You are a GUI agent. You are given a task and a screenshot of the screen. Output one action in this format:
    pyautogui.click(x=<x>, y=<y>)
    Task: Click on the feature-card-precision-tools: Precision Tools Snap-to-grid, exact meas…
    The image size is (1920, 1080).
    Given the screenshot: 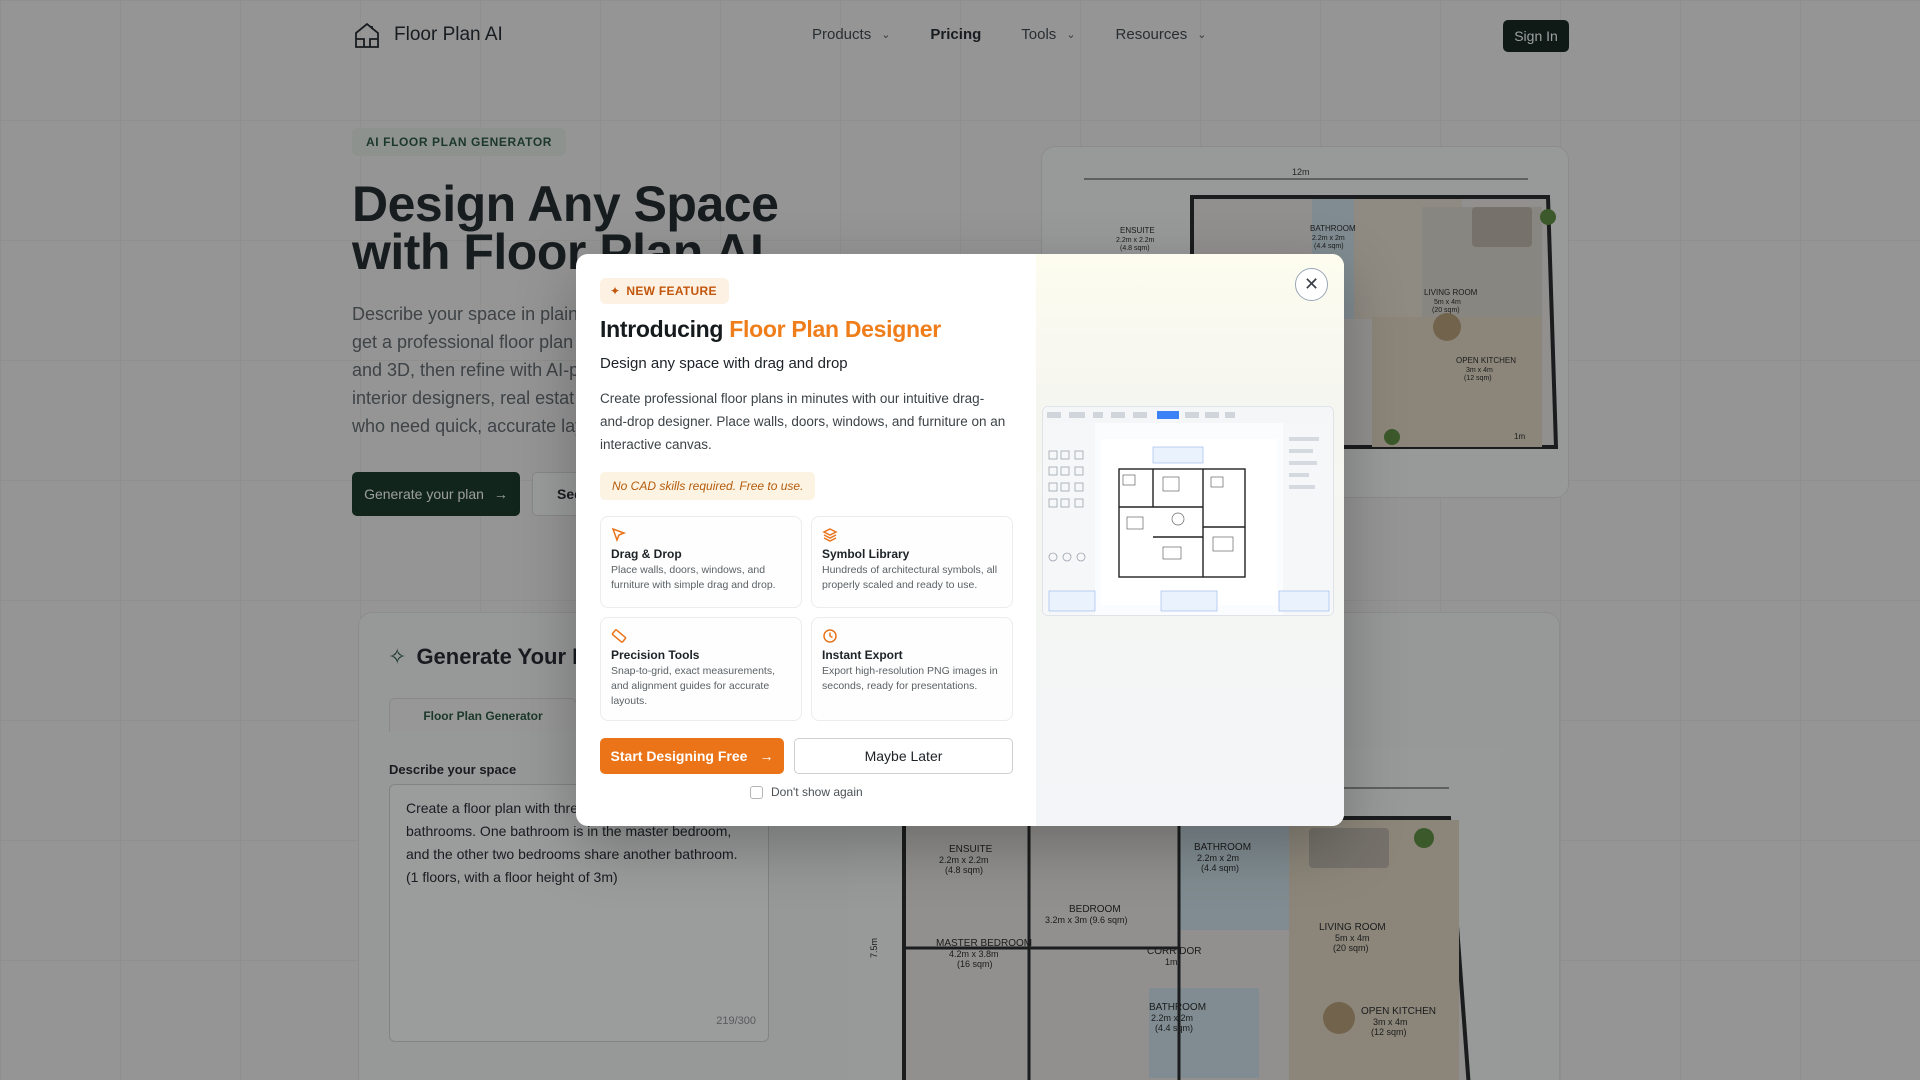 What is the action you would take?
    pyautogui.click(x=701, y=669)
    